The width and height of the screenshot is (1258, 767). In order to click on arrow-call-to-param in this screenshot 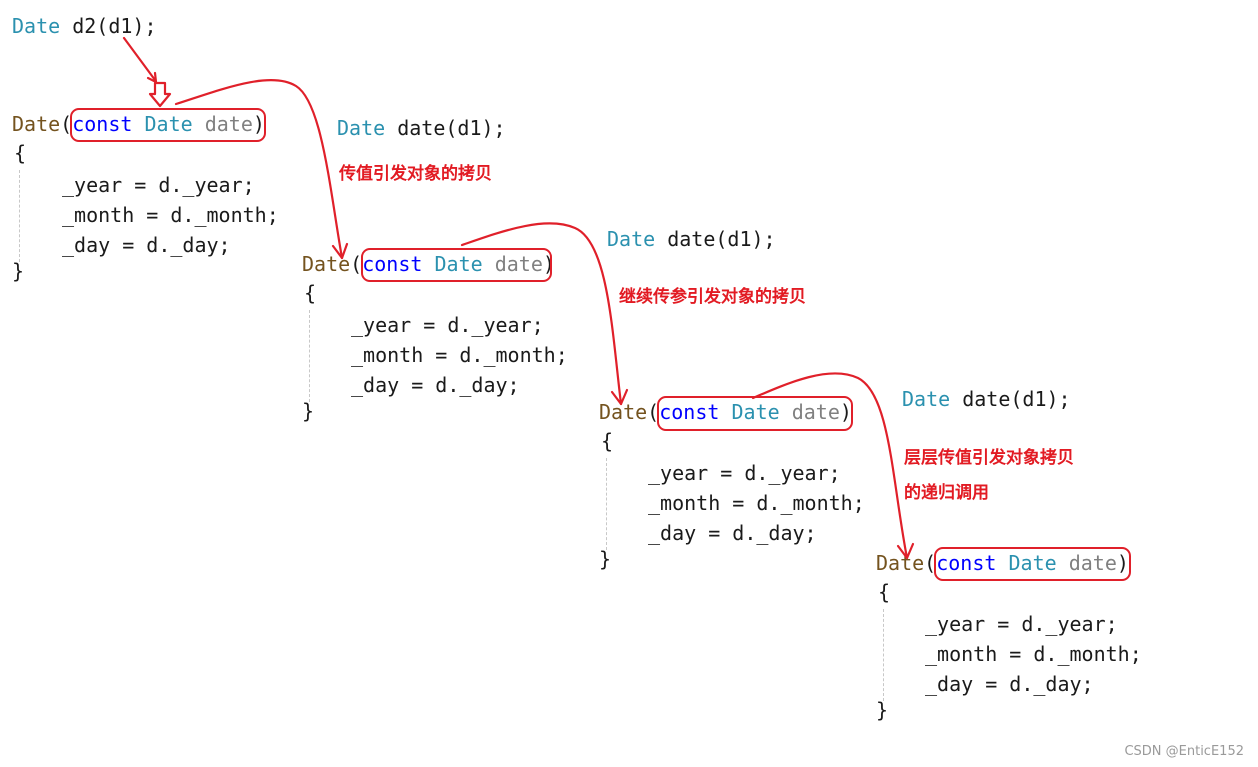, I will do `click(139, 59)`.